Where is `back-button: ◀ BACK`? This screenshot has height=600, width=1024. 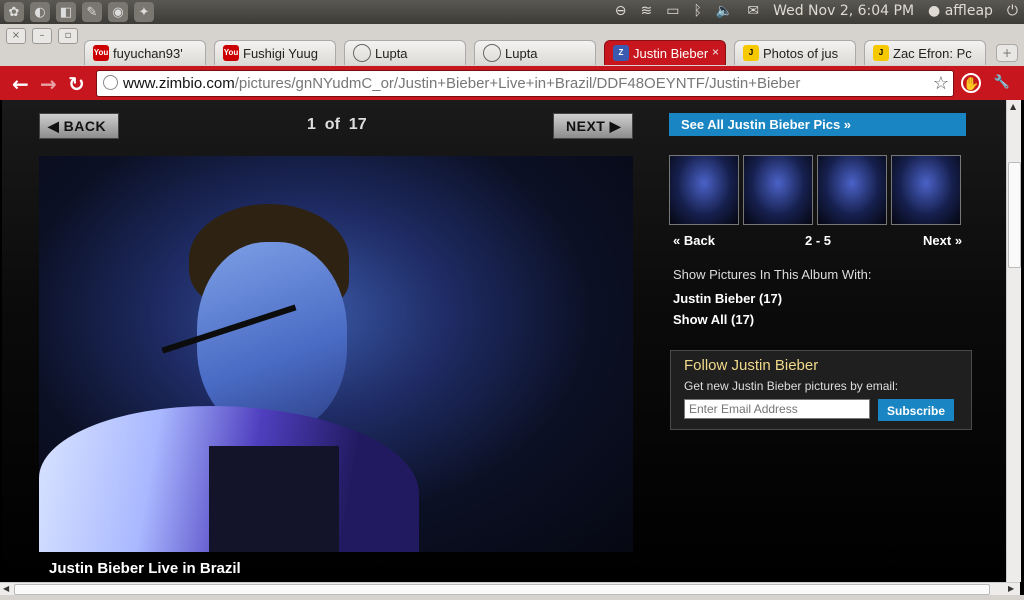 back-button: ◀ BACK is located at coordinates (79, 126).